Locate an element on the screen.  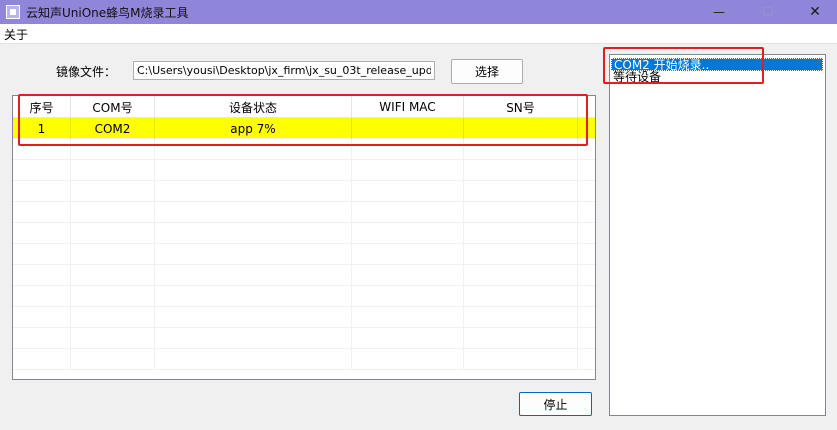
image-file-label: 镜像文件： is located at coordinates (86, 72).